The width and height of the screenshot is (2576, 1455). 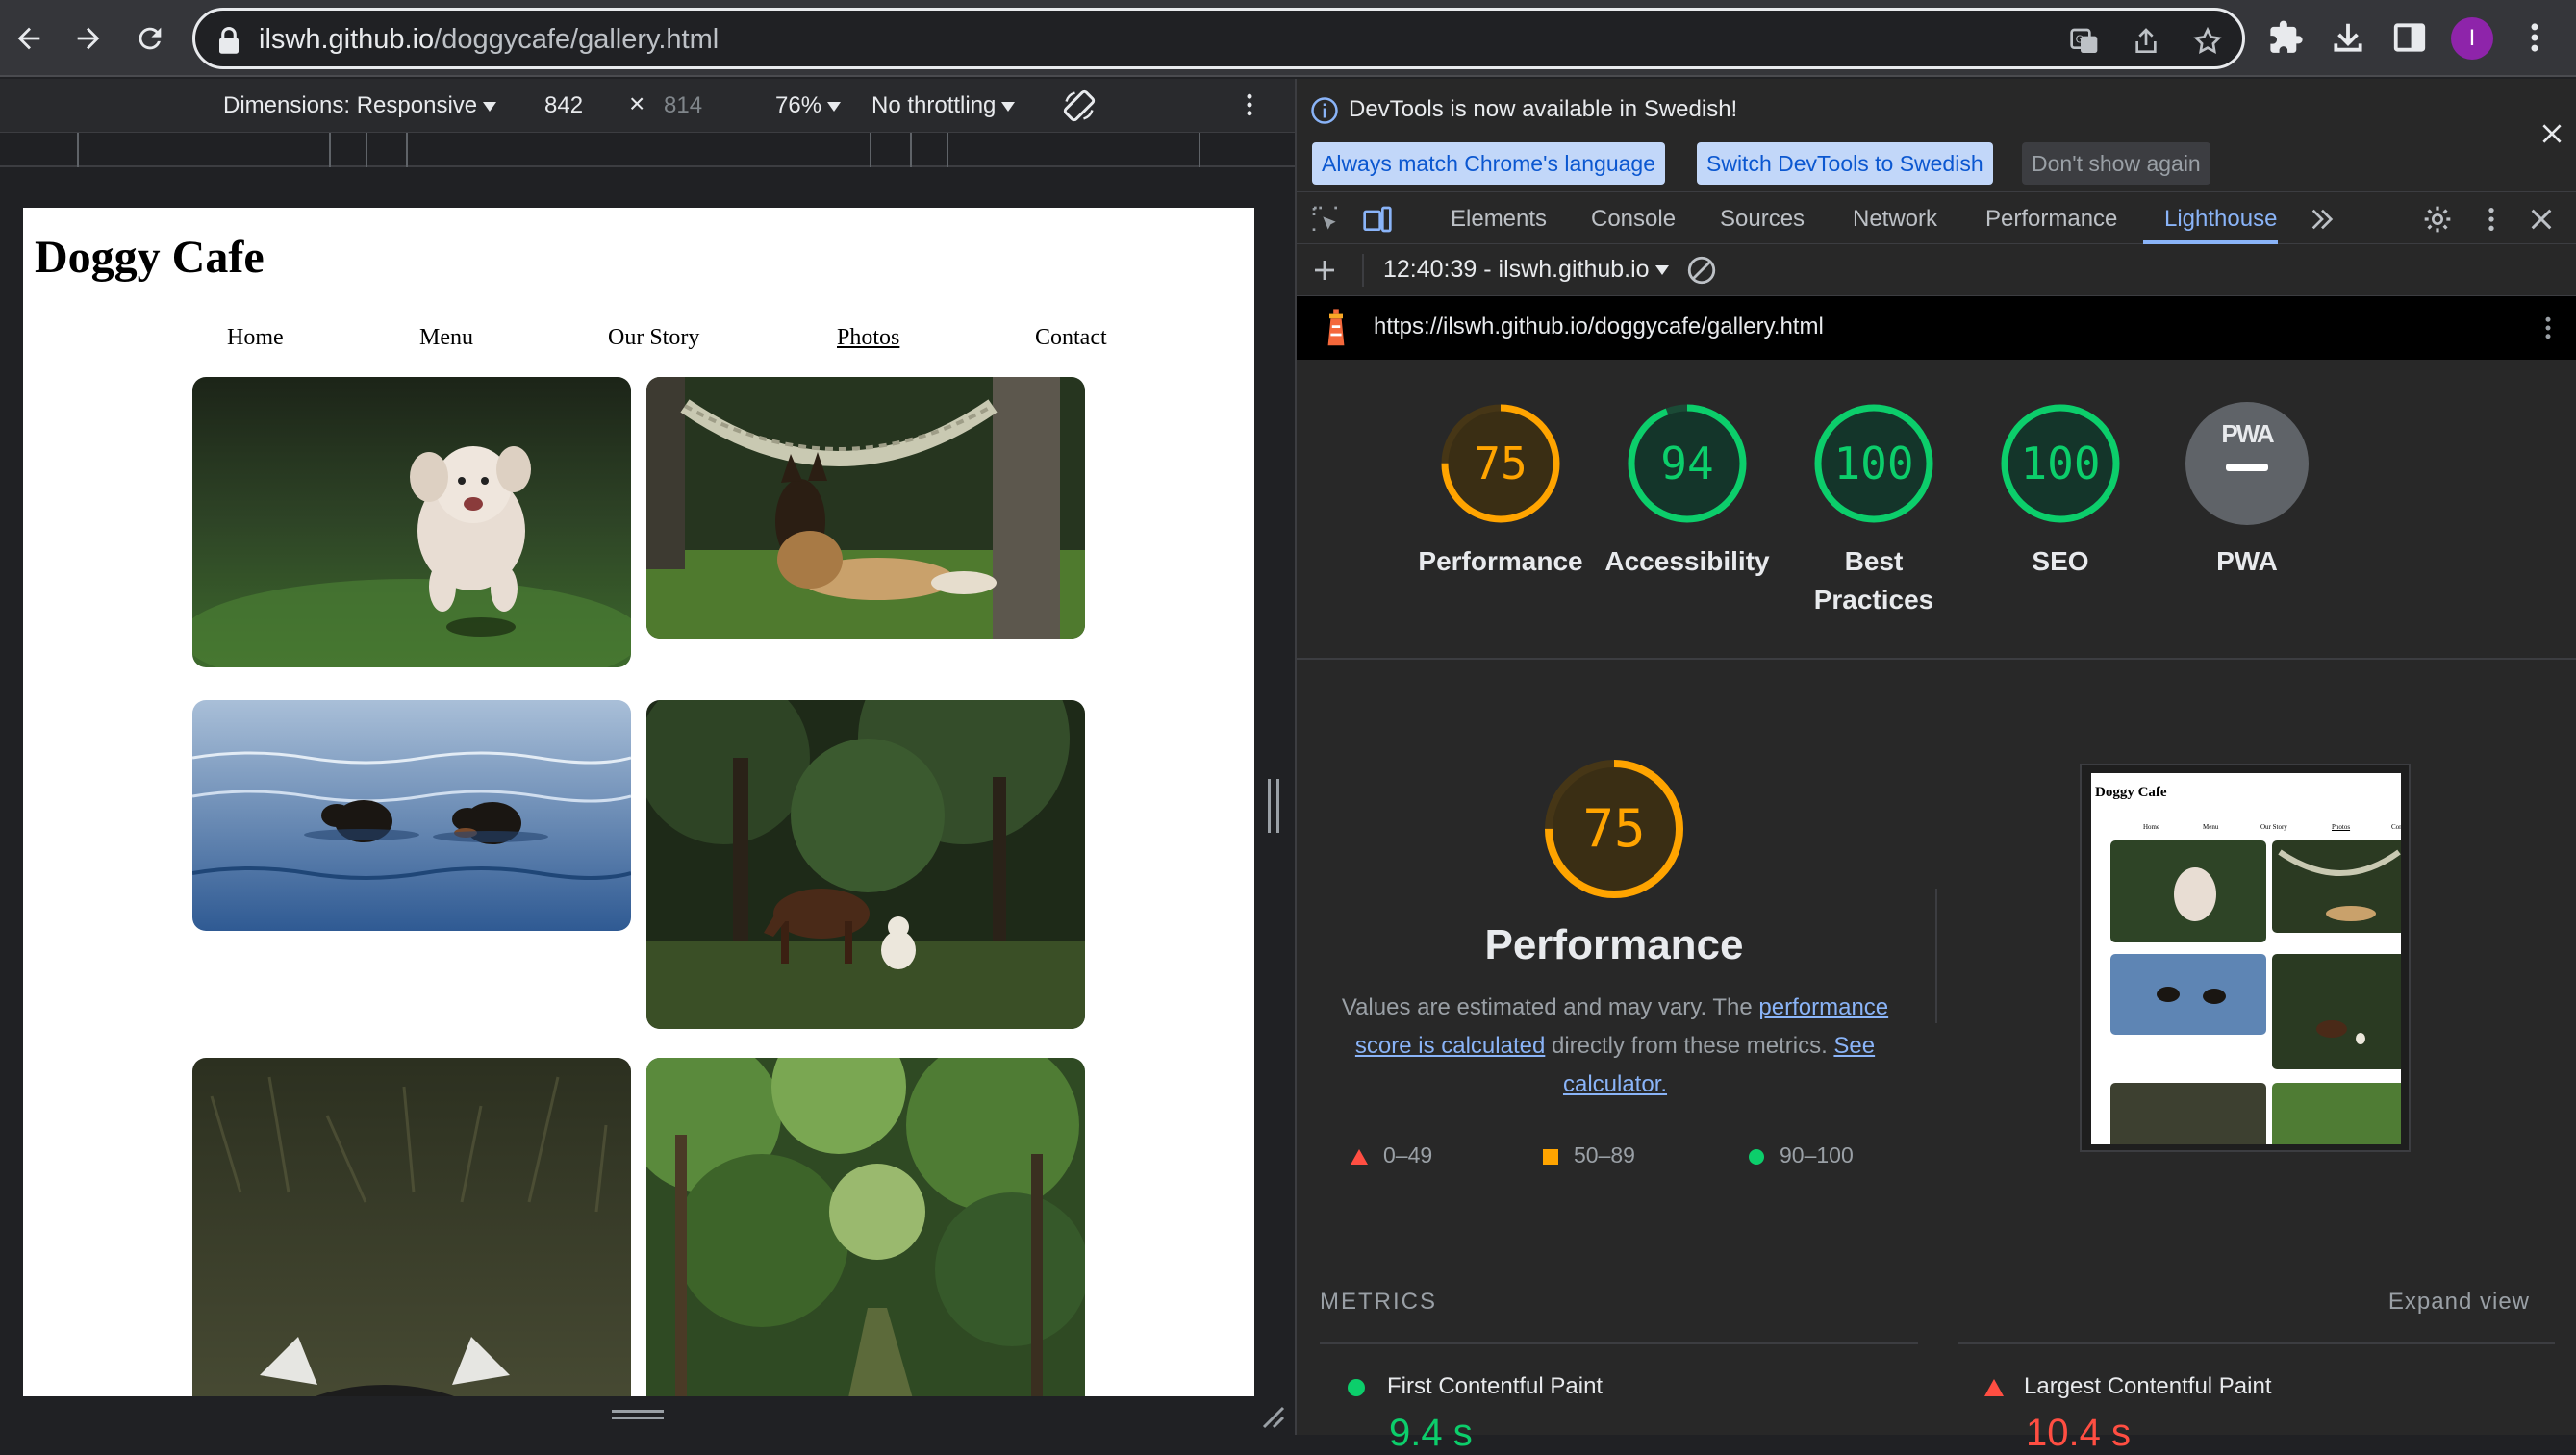 I want to click on arrow-right-icon, so click(x=88, y=39).